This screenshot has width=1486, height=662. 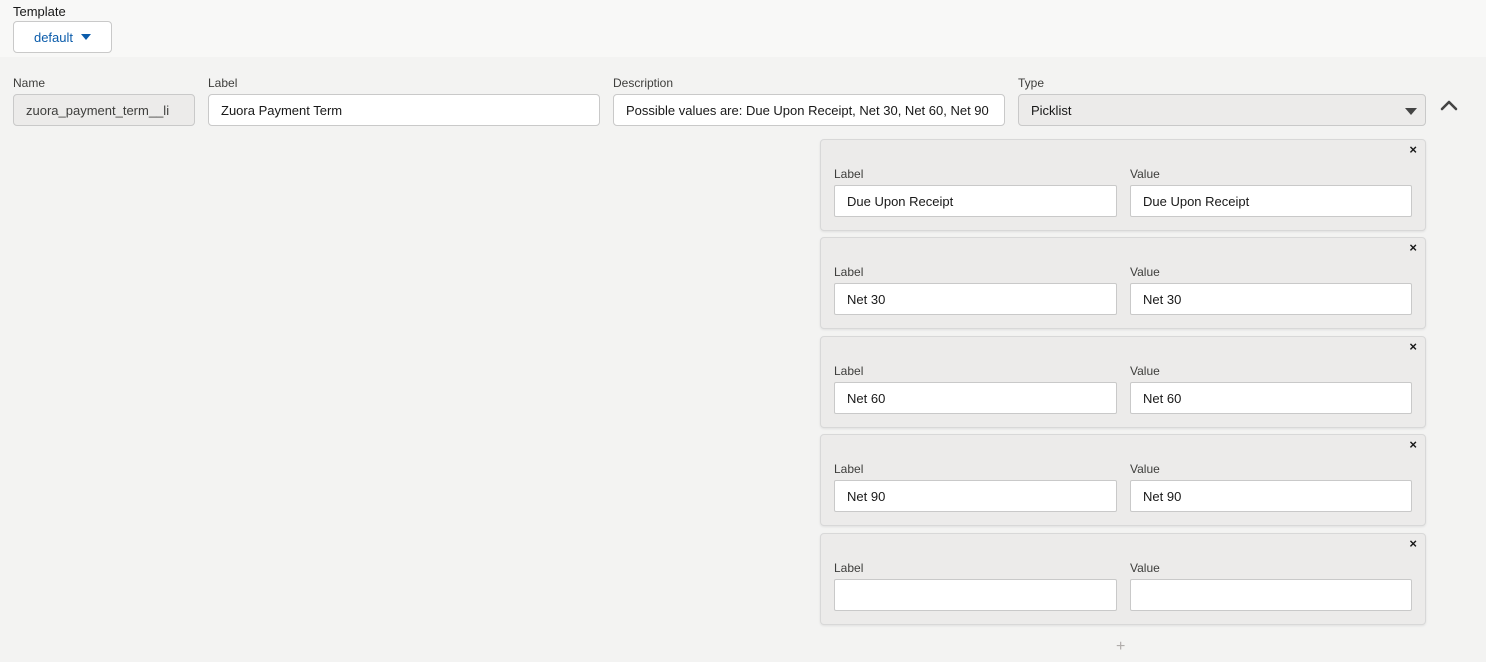 I want to click on template-section, so click(x=743, y=28).